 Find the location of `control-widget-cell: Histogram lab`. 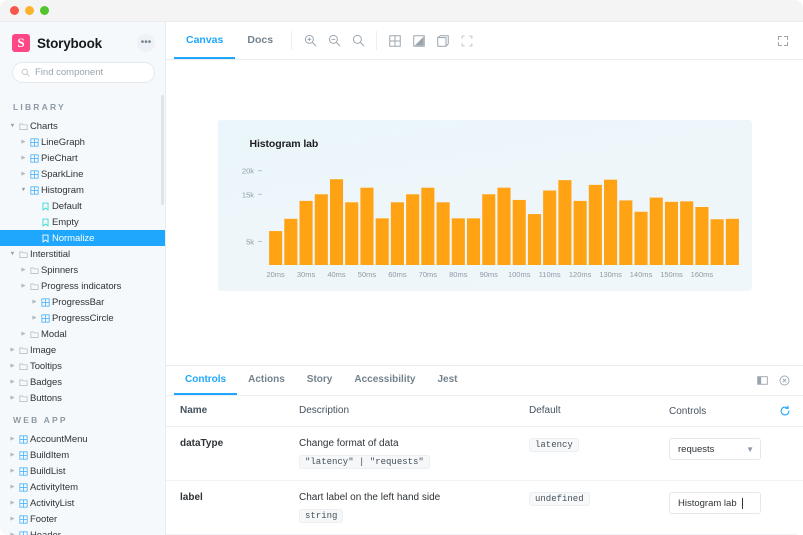

control-widget-cell: Histogram lab is located at coordinates (736, 503).